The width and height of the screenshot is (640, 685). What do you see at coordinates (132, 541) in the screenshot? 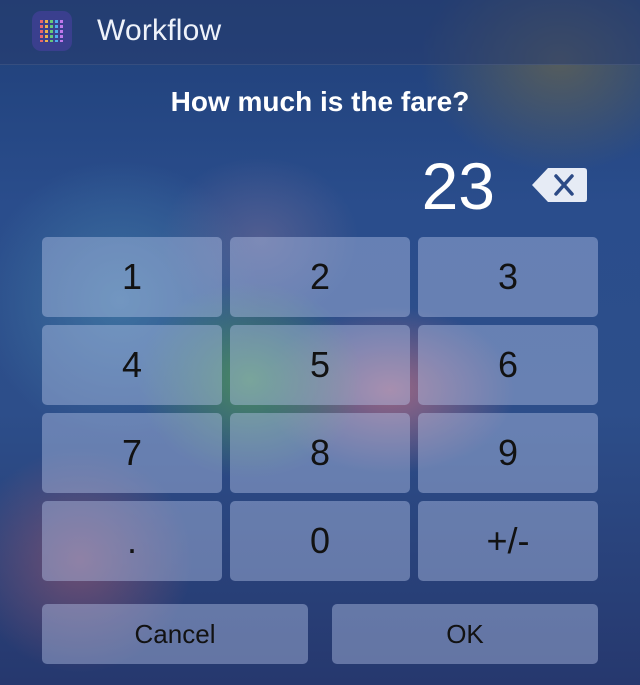
I see `key-decimal: .` at bounding box center [132, 541].